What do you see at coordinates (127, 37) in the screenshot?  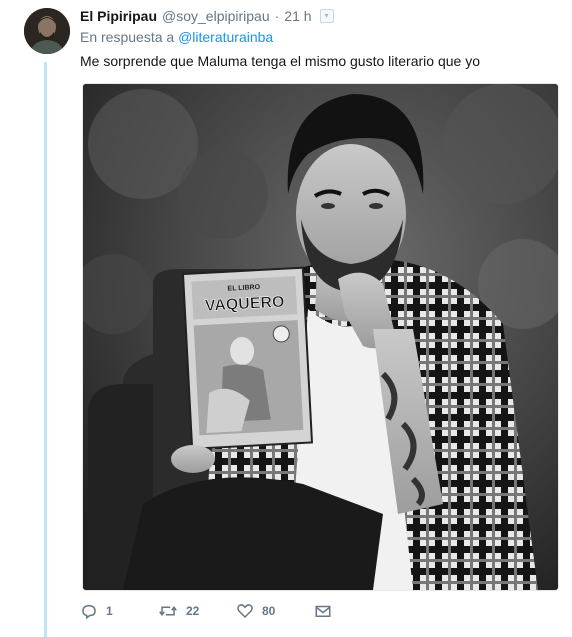 I see `reply-prefix: En respuesta a` at bounding box center [127, 37].